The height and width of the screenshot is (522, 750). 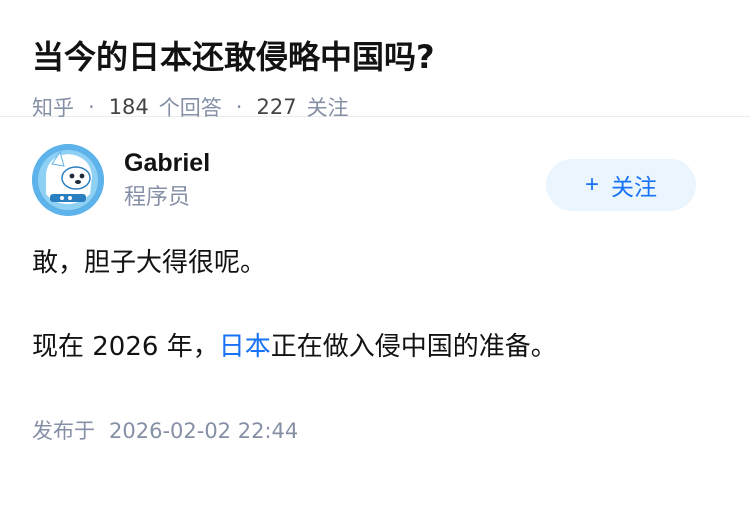 What do you see at coordinates (157, 197) in the screenshot?
I see `author-headline: 程序员` at bounding box center [157, 197].